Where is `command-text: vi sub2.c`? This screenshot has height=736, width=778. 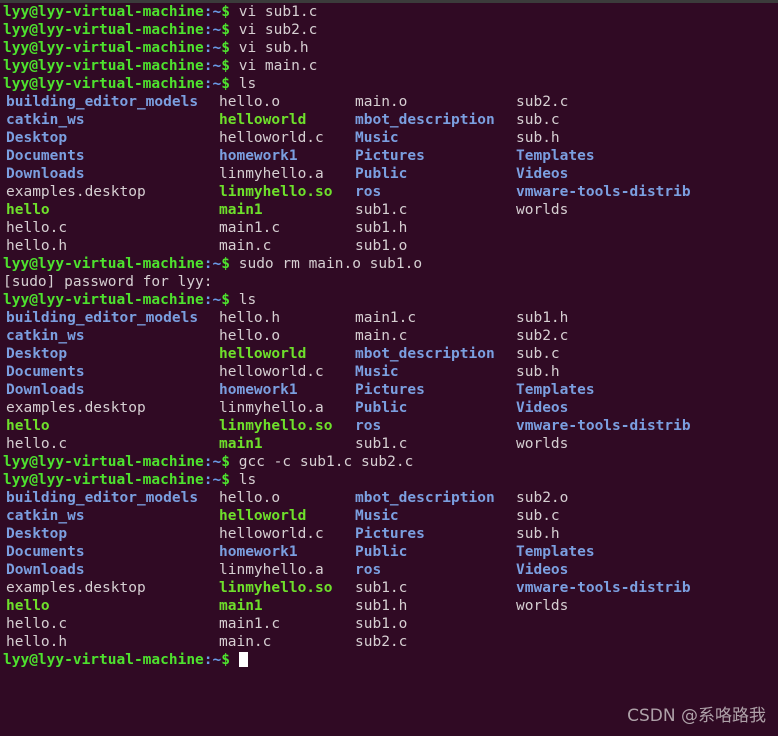 command-text: vi sub2.c is located at coordinates (274, 30).